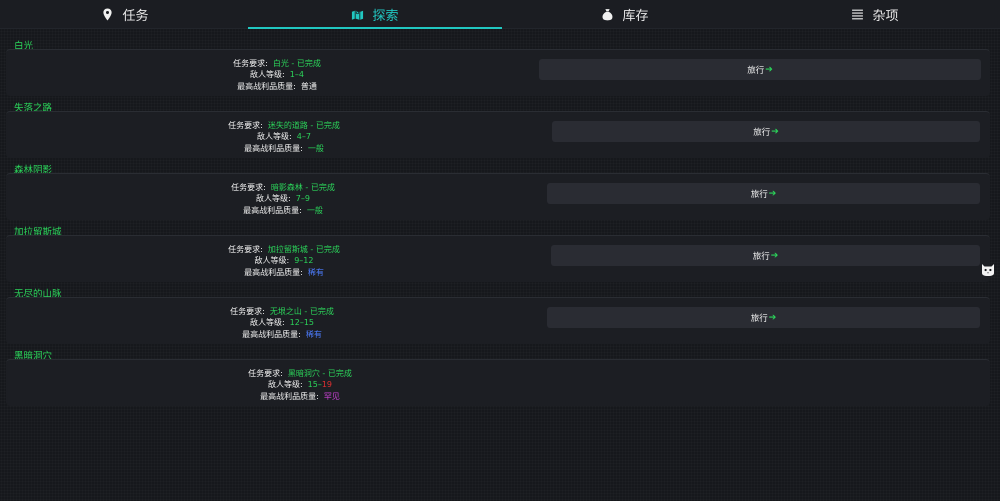  What do you see at coordinates (498, 72) in the screenshot?
I see `location-card: 任务要求: 白光 - 已完成 敌人等级: 1–4 最高战利品质量: 普通 旅行 ➔` at bounding box center [498, 72].